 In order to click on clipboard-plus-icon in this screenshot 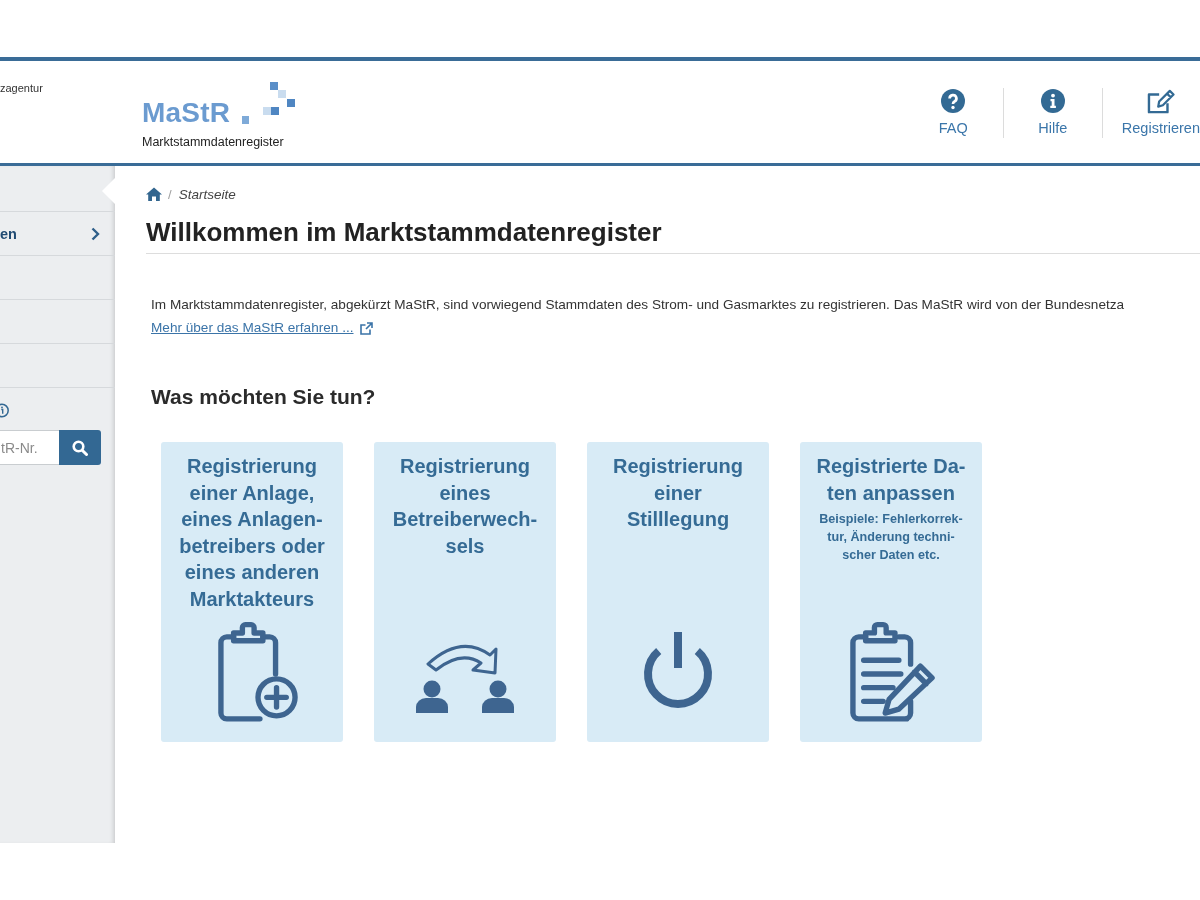, I will do `click(258, 672)`.